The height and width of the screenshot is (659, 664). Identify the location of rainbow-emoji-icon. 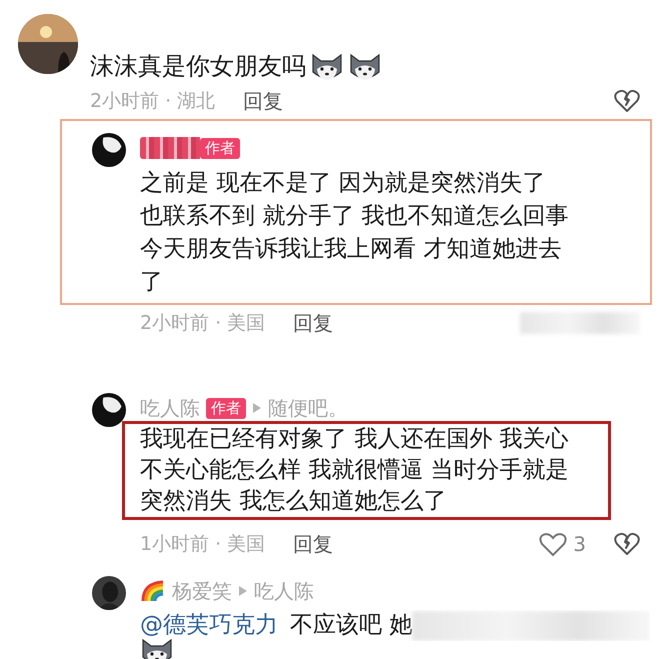
(153, 591).